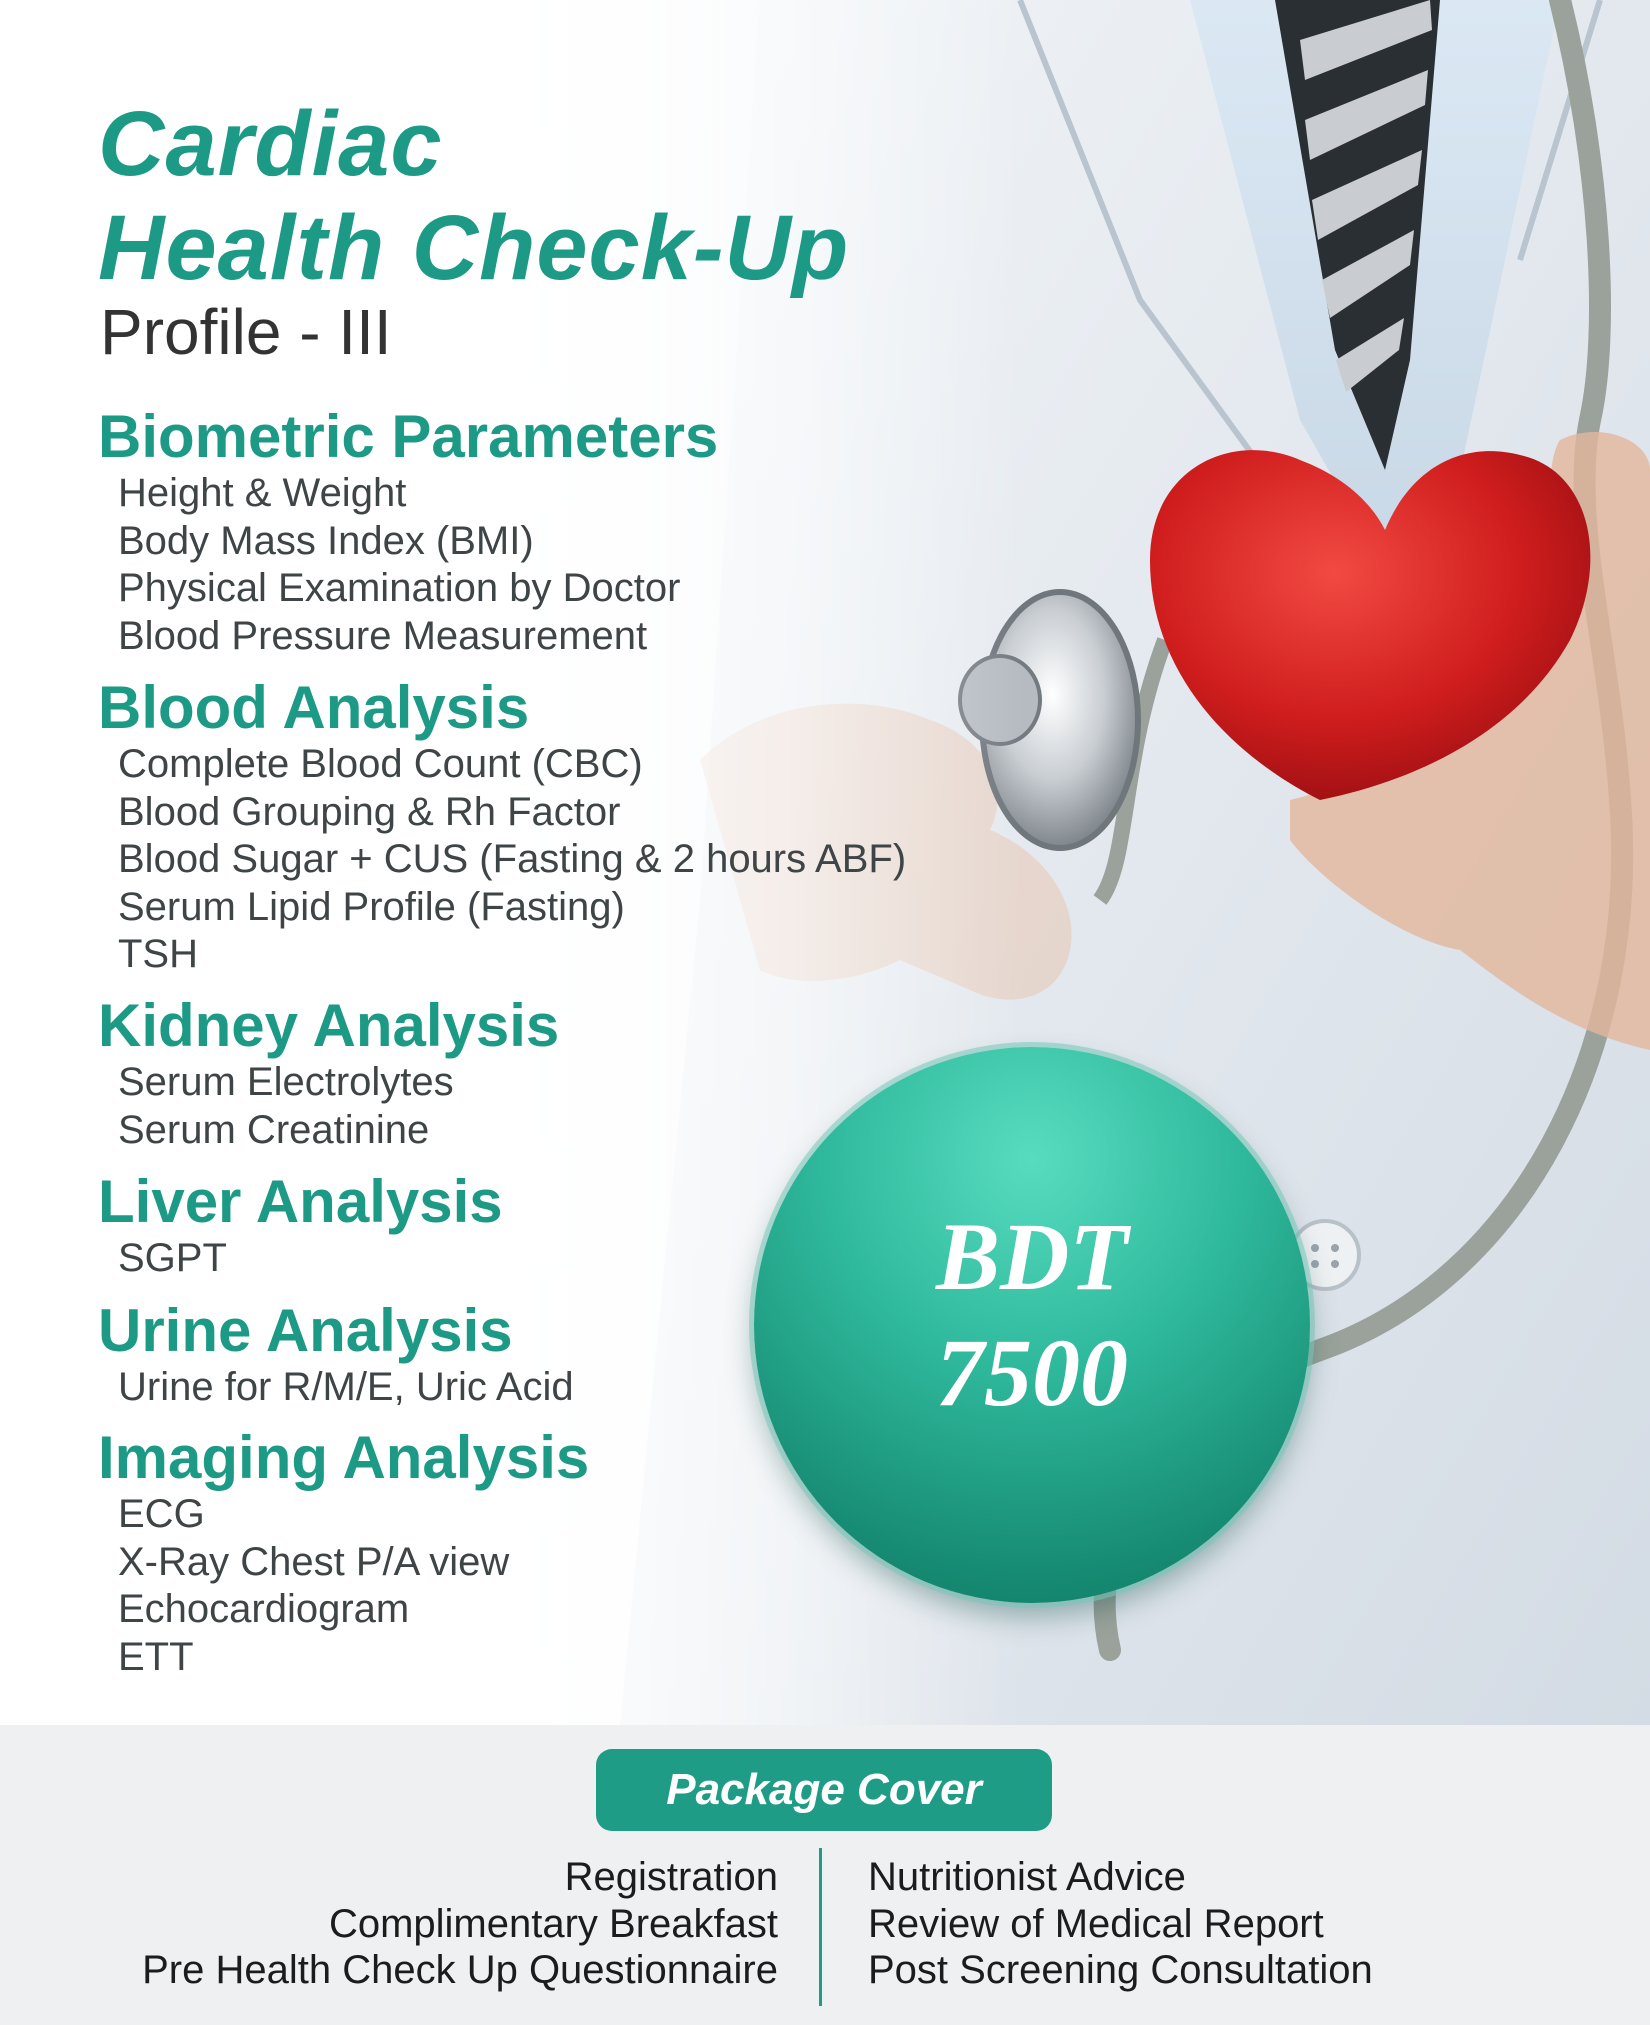 The height and width of the screenshot is (2025, 1650). What do you see at coordinates (1096, 1923) in the screenshot?
I see `list-item: Review of Medical Report` at bounding box center [1096, 1923].